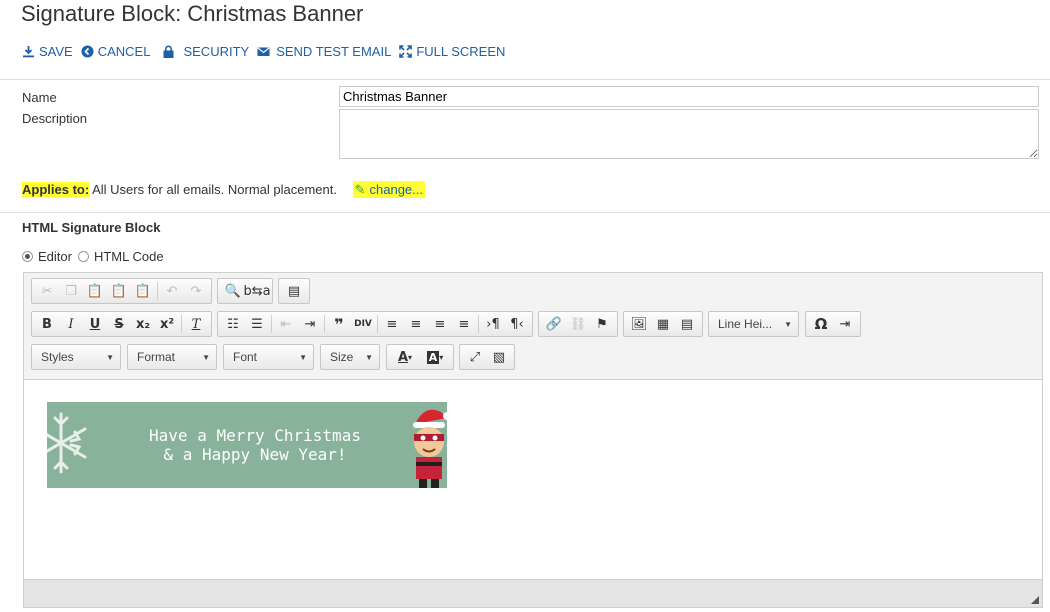 The image size is (1050, 612). I want to click on div-container-icon: DIV, so click(363, 324).